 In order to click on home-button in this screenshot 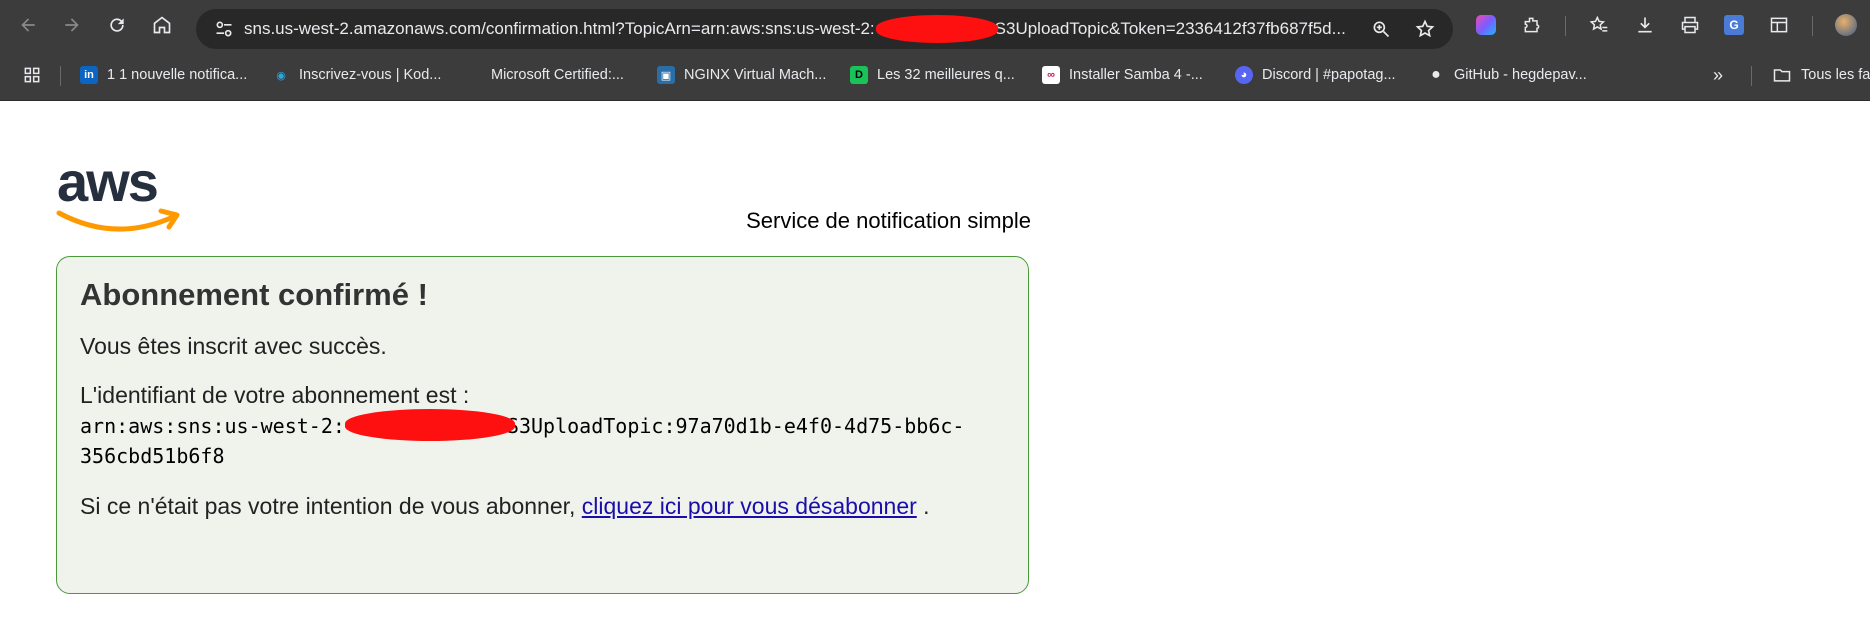, I will do `click(162, 25)`.